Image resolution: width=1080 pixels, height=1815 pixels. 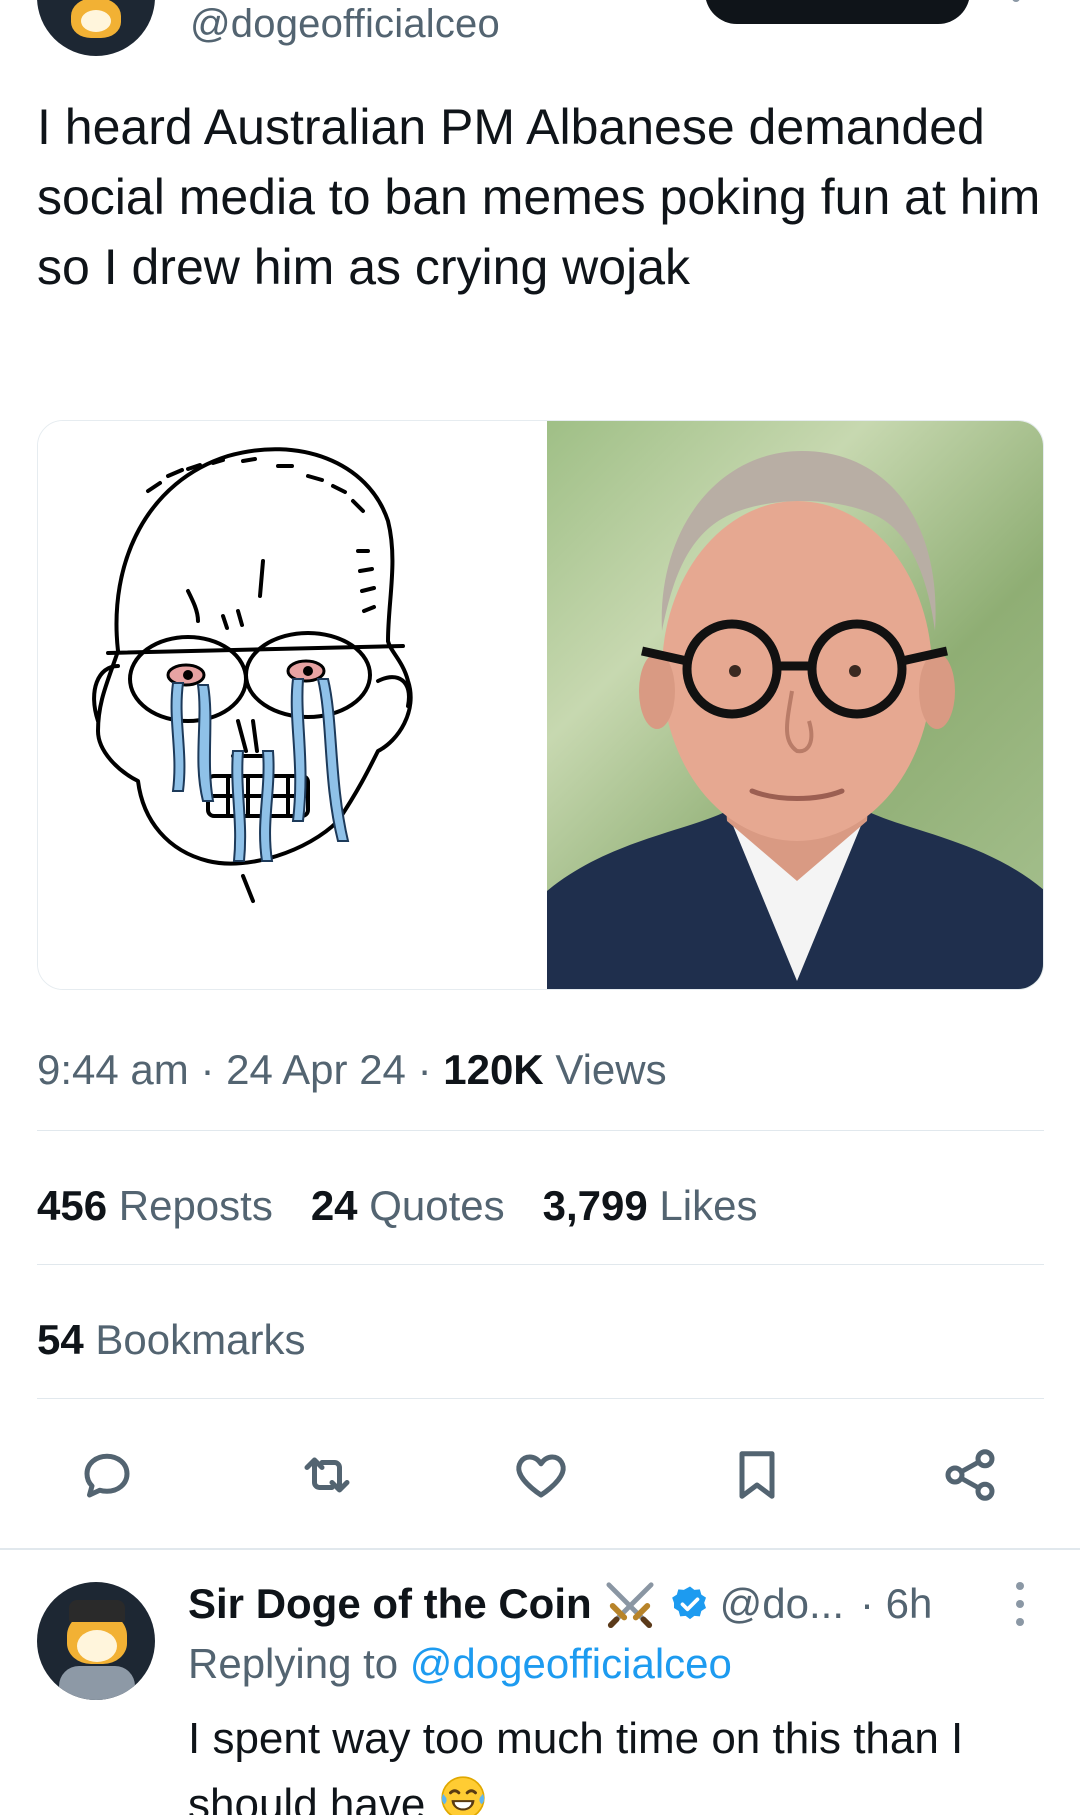 I want to click on tweet-timestamp-views: 9:44 am · 24 Apr 24 · 120K Views, so click(x=352, y=1069).